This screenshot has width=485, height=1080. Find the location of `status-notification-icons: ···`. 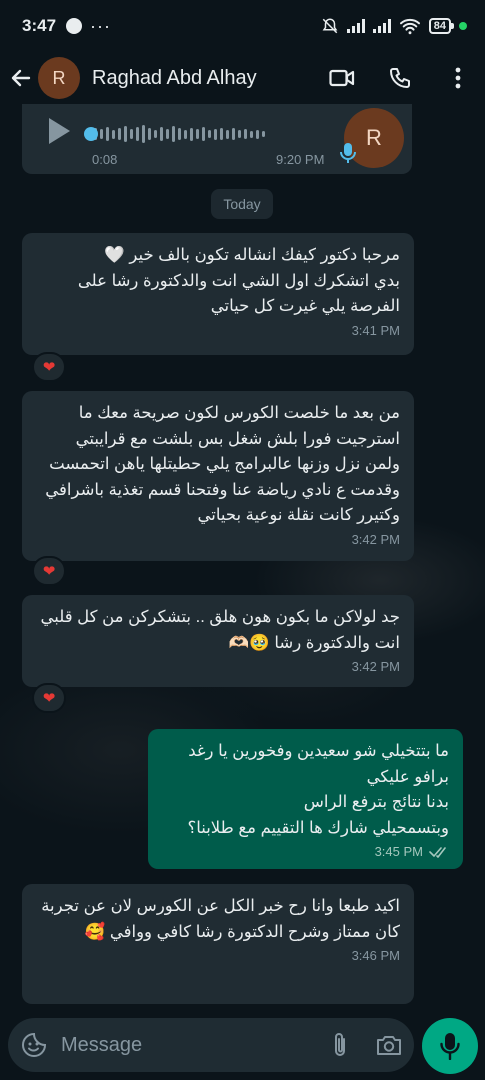

status-notification-icons: ··· is located at coordinates (88, 26).